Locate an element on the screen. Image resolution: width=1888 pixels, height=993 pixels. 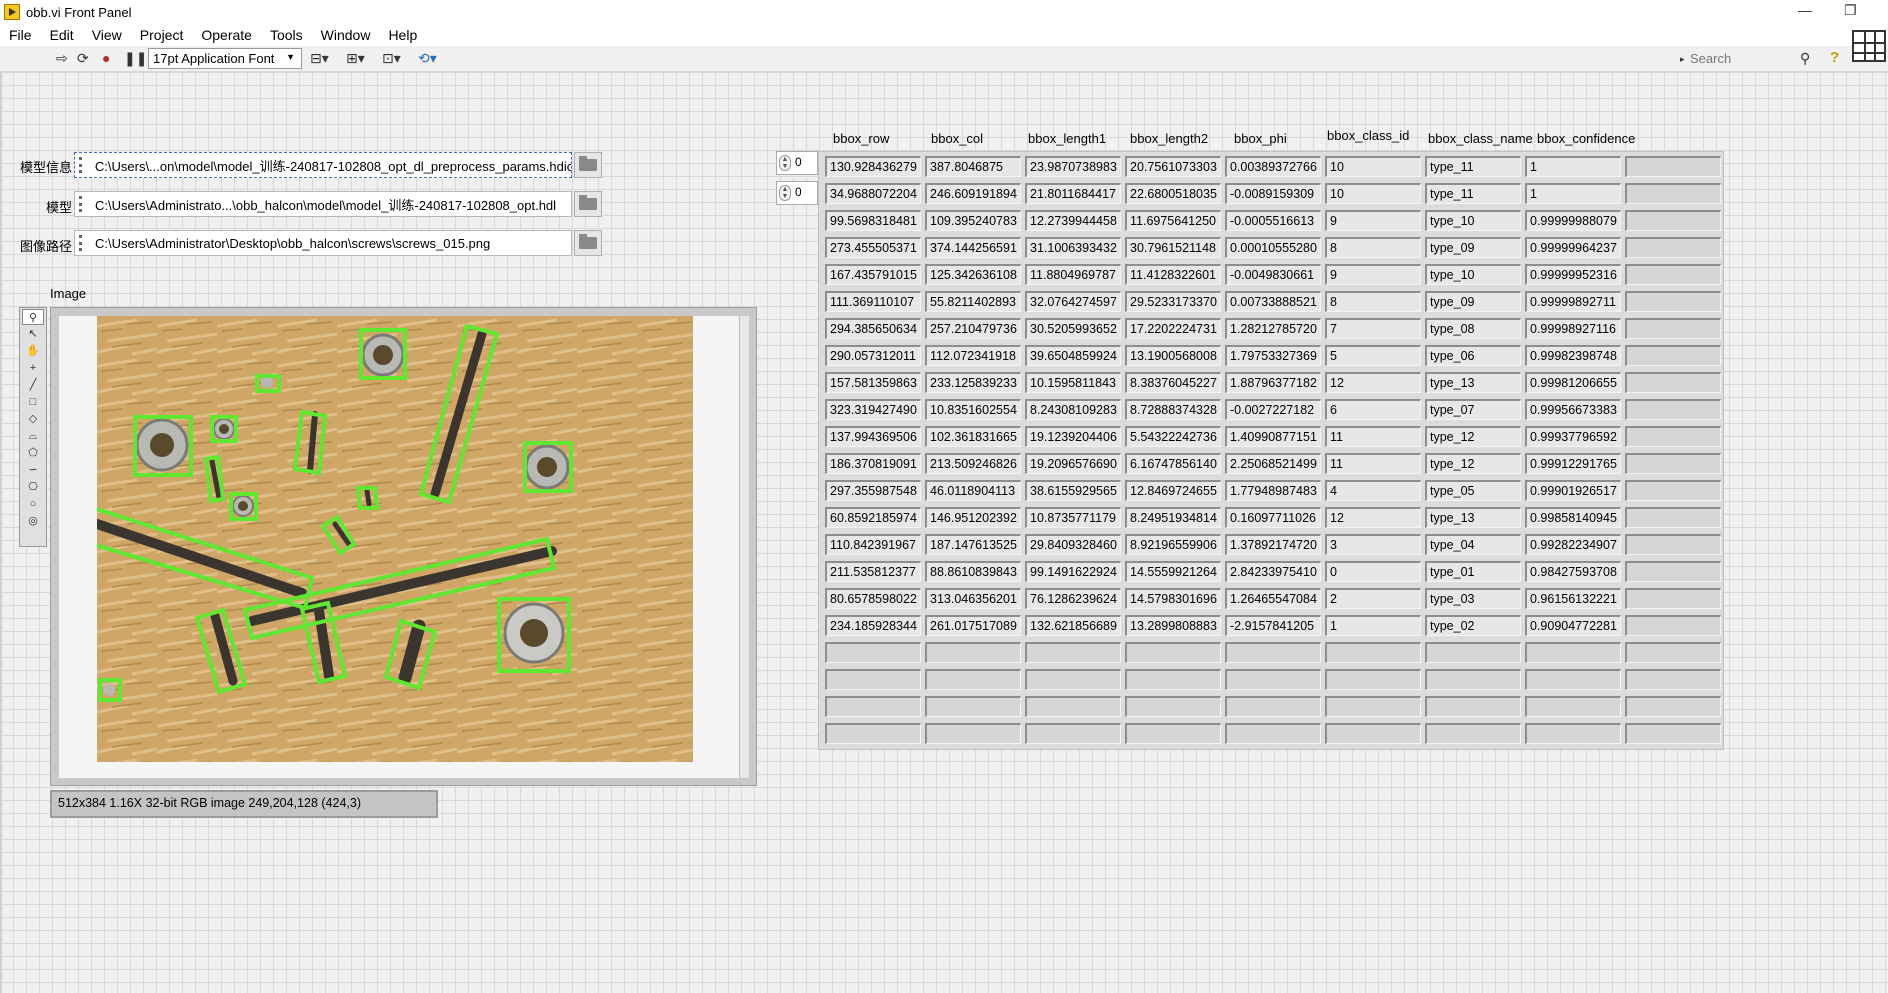
table-cell: -0.0005516613 is located at coordinates (1273, 220).